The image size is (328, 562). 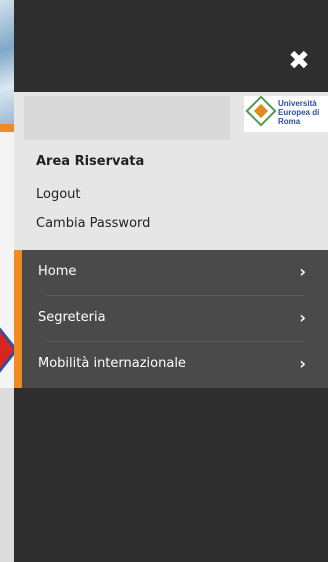 What do you see at coordinates (7, 62) in the screenshot?
I see `background-banner` at bounding box center [7, 62].